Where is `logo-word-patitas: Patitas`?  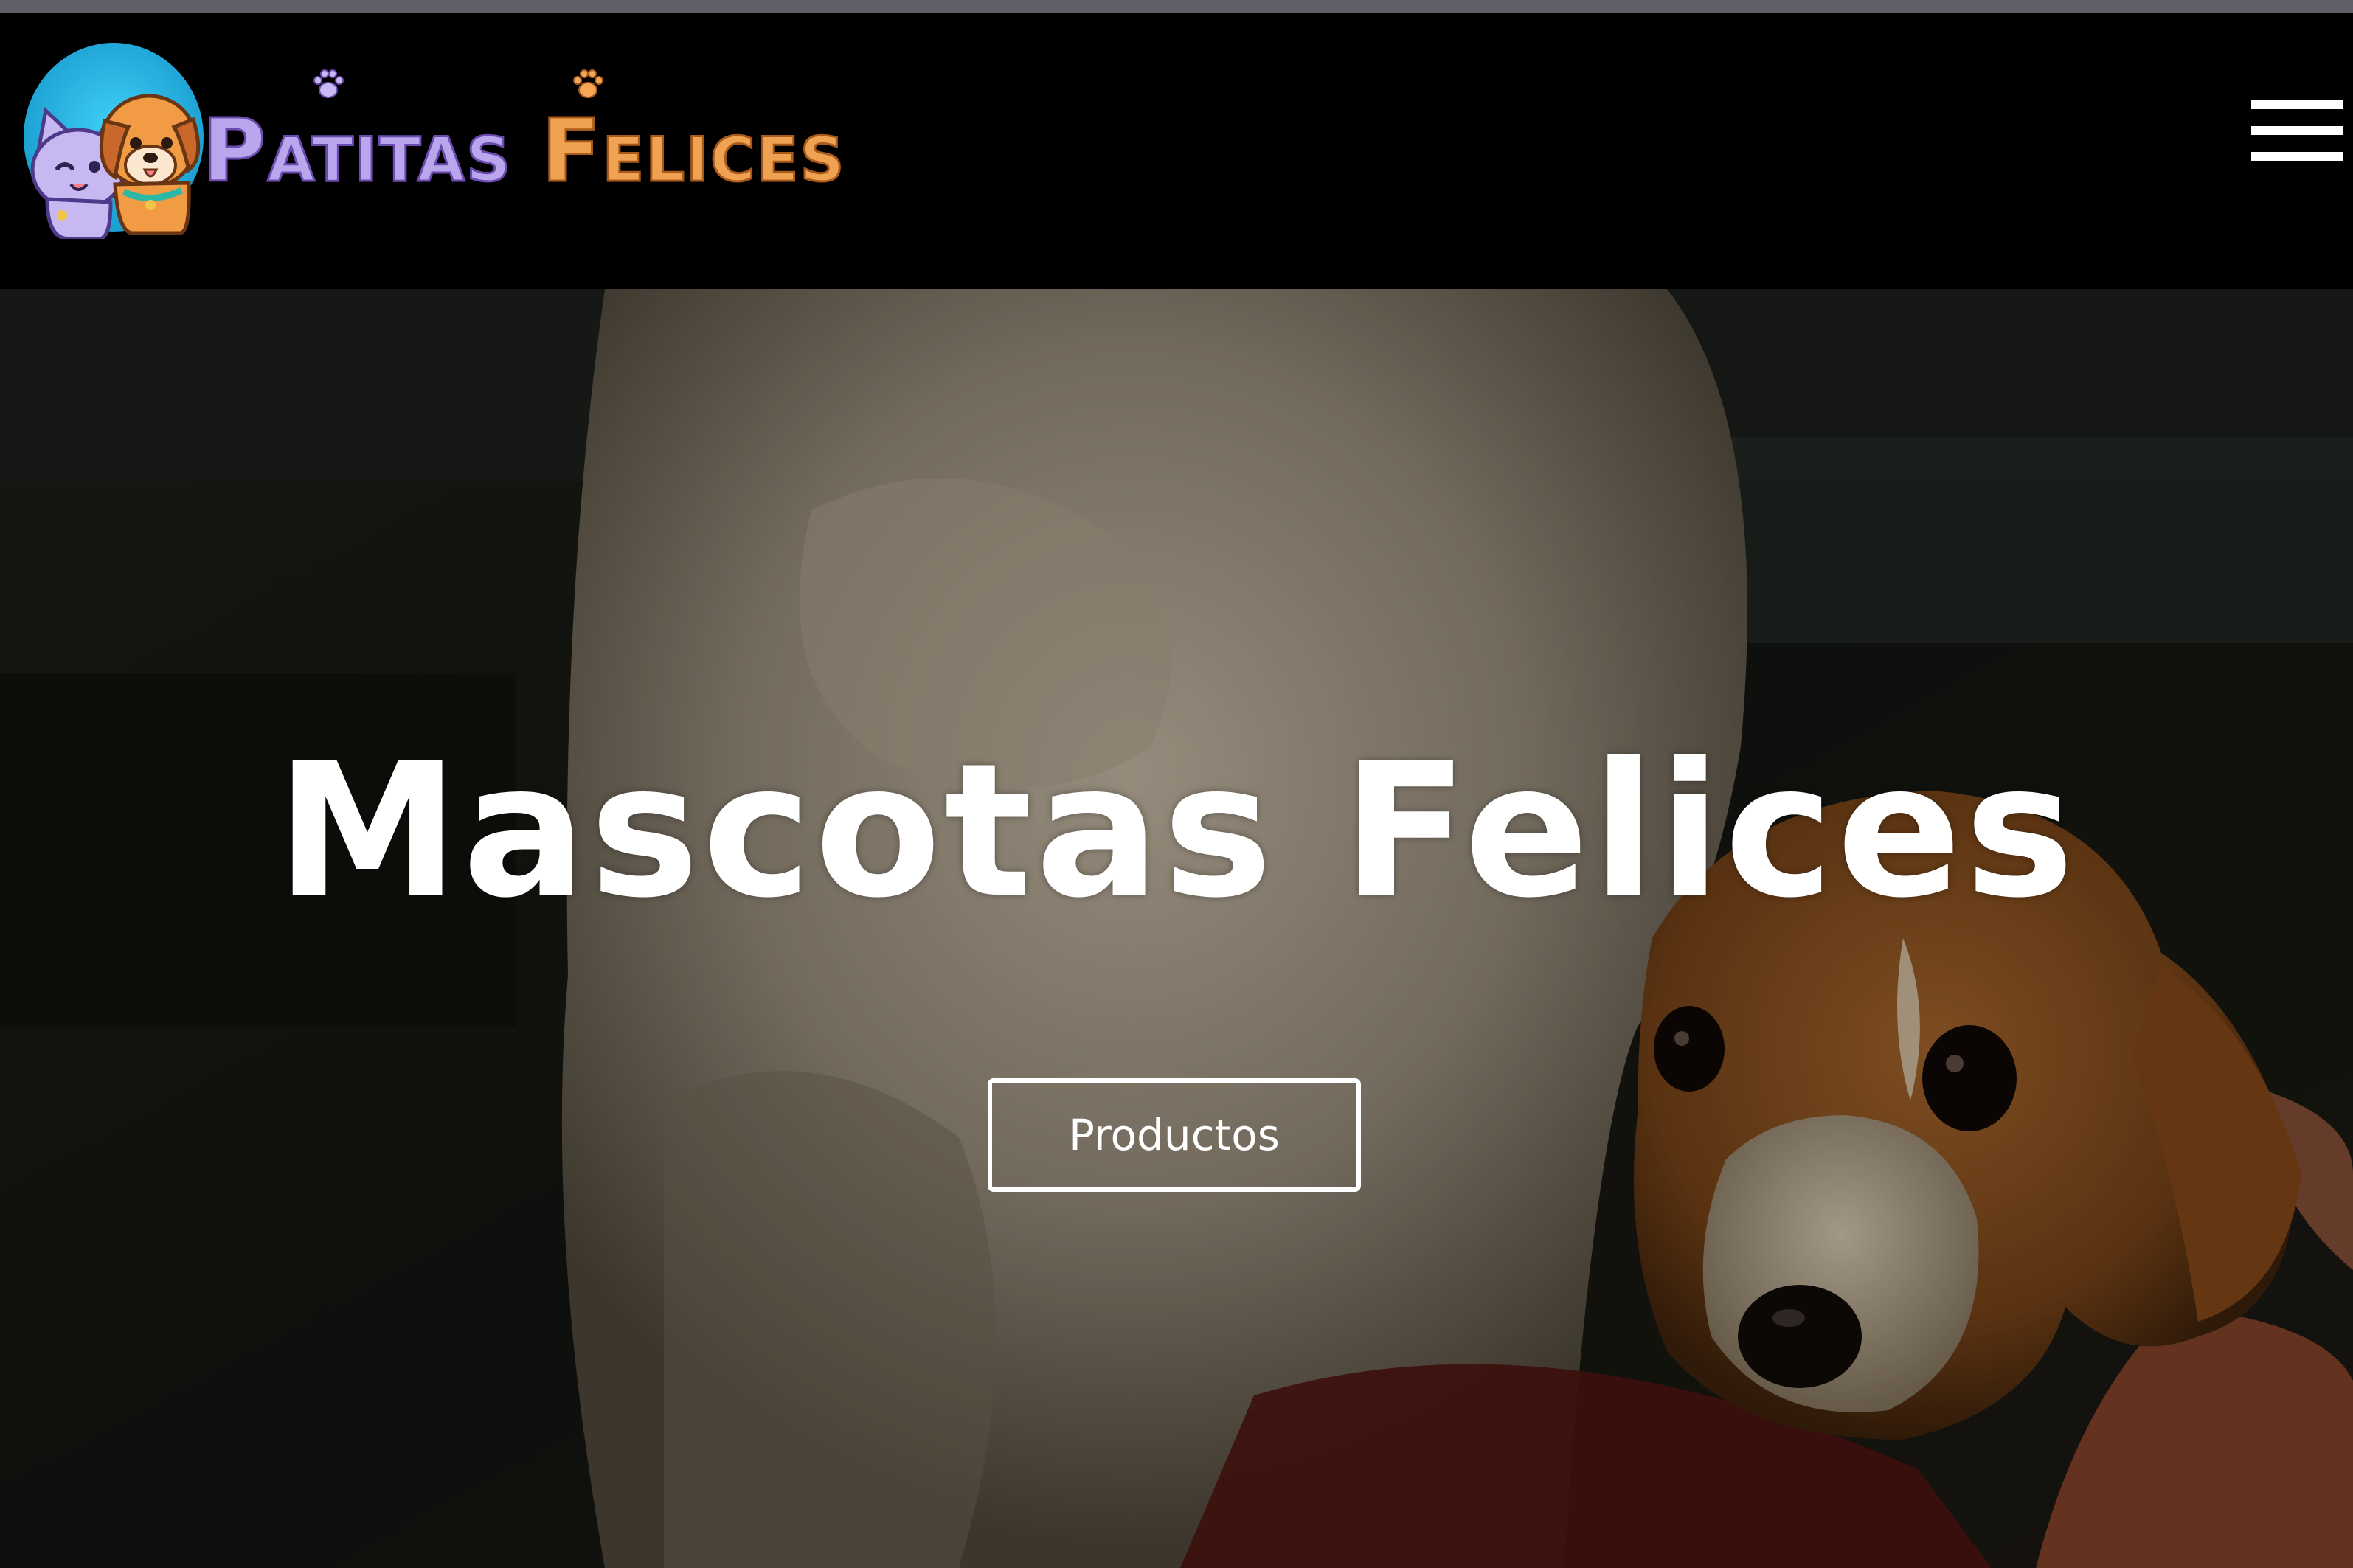 logo-word-patitas: Patitas is located at coordinates (356, 150).